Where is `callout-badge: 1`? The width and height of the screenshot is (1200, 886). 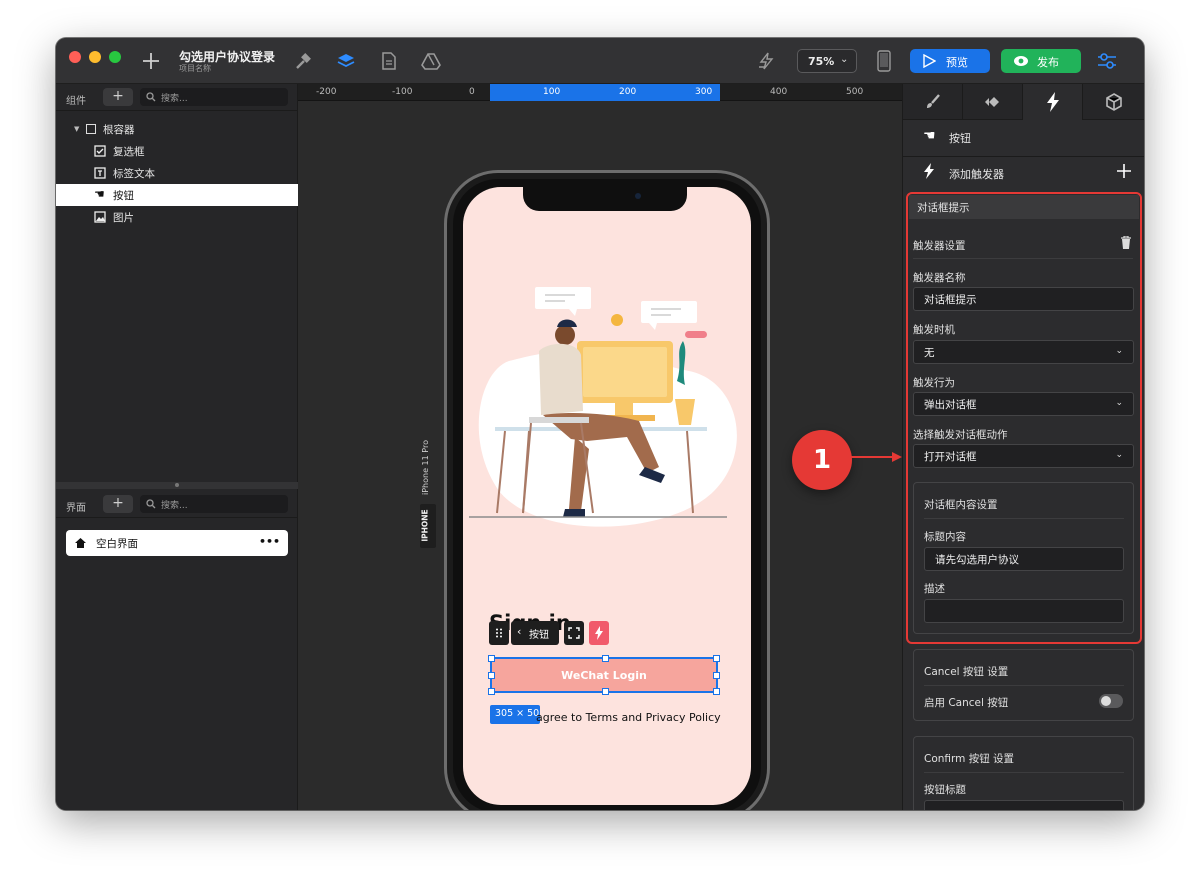 callout-badge: 1 is located at coordinates (822, 460).